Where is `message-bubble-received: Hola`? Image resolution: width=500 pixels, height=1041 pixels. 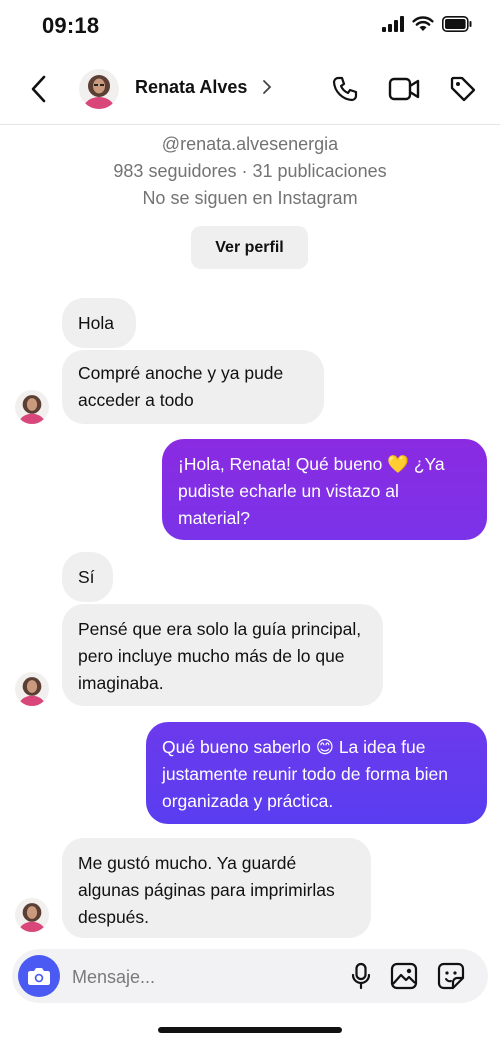
message-bubble-received: Hola is located at coordinates (99, 323).